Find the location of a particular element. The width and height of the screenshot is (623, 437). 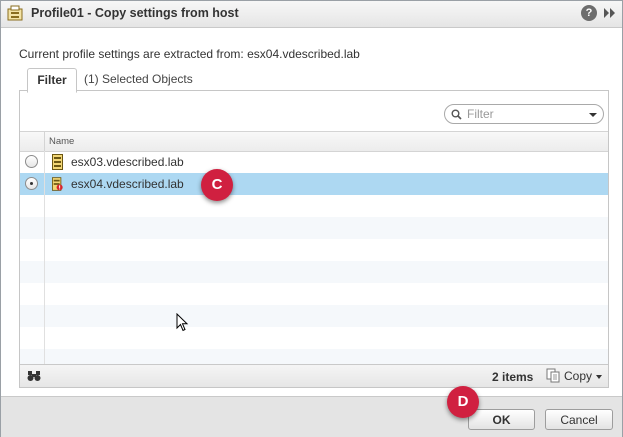

copy-button: Copy is located at coordinates (575, 376).